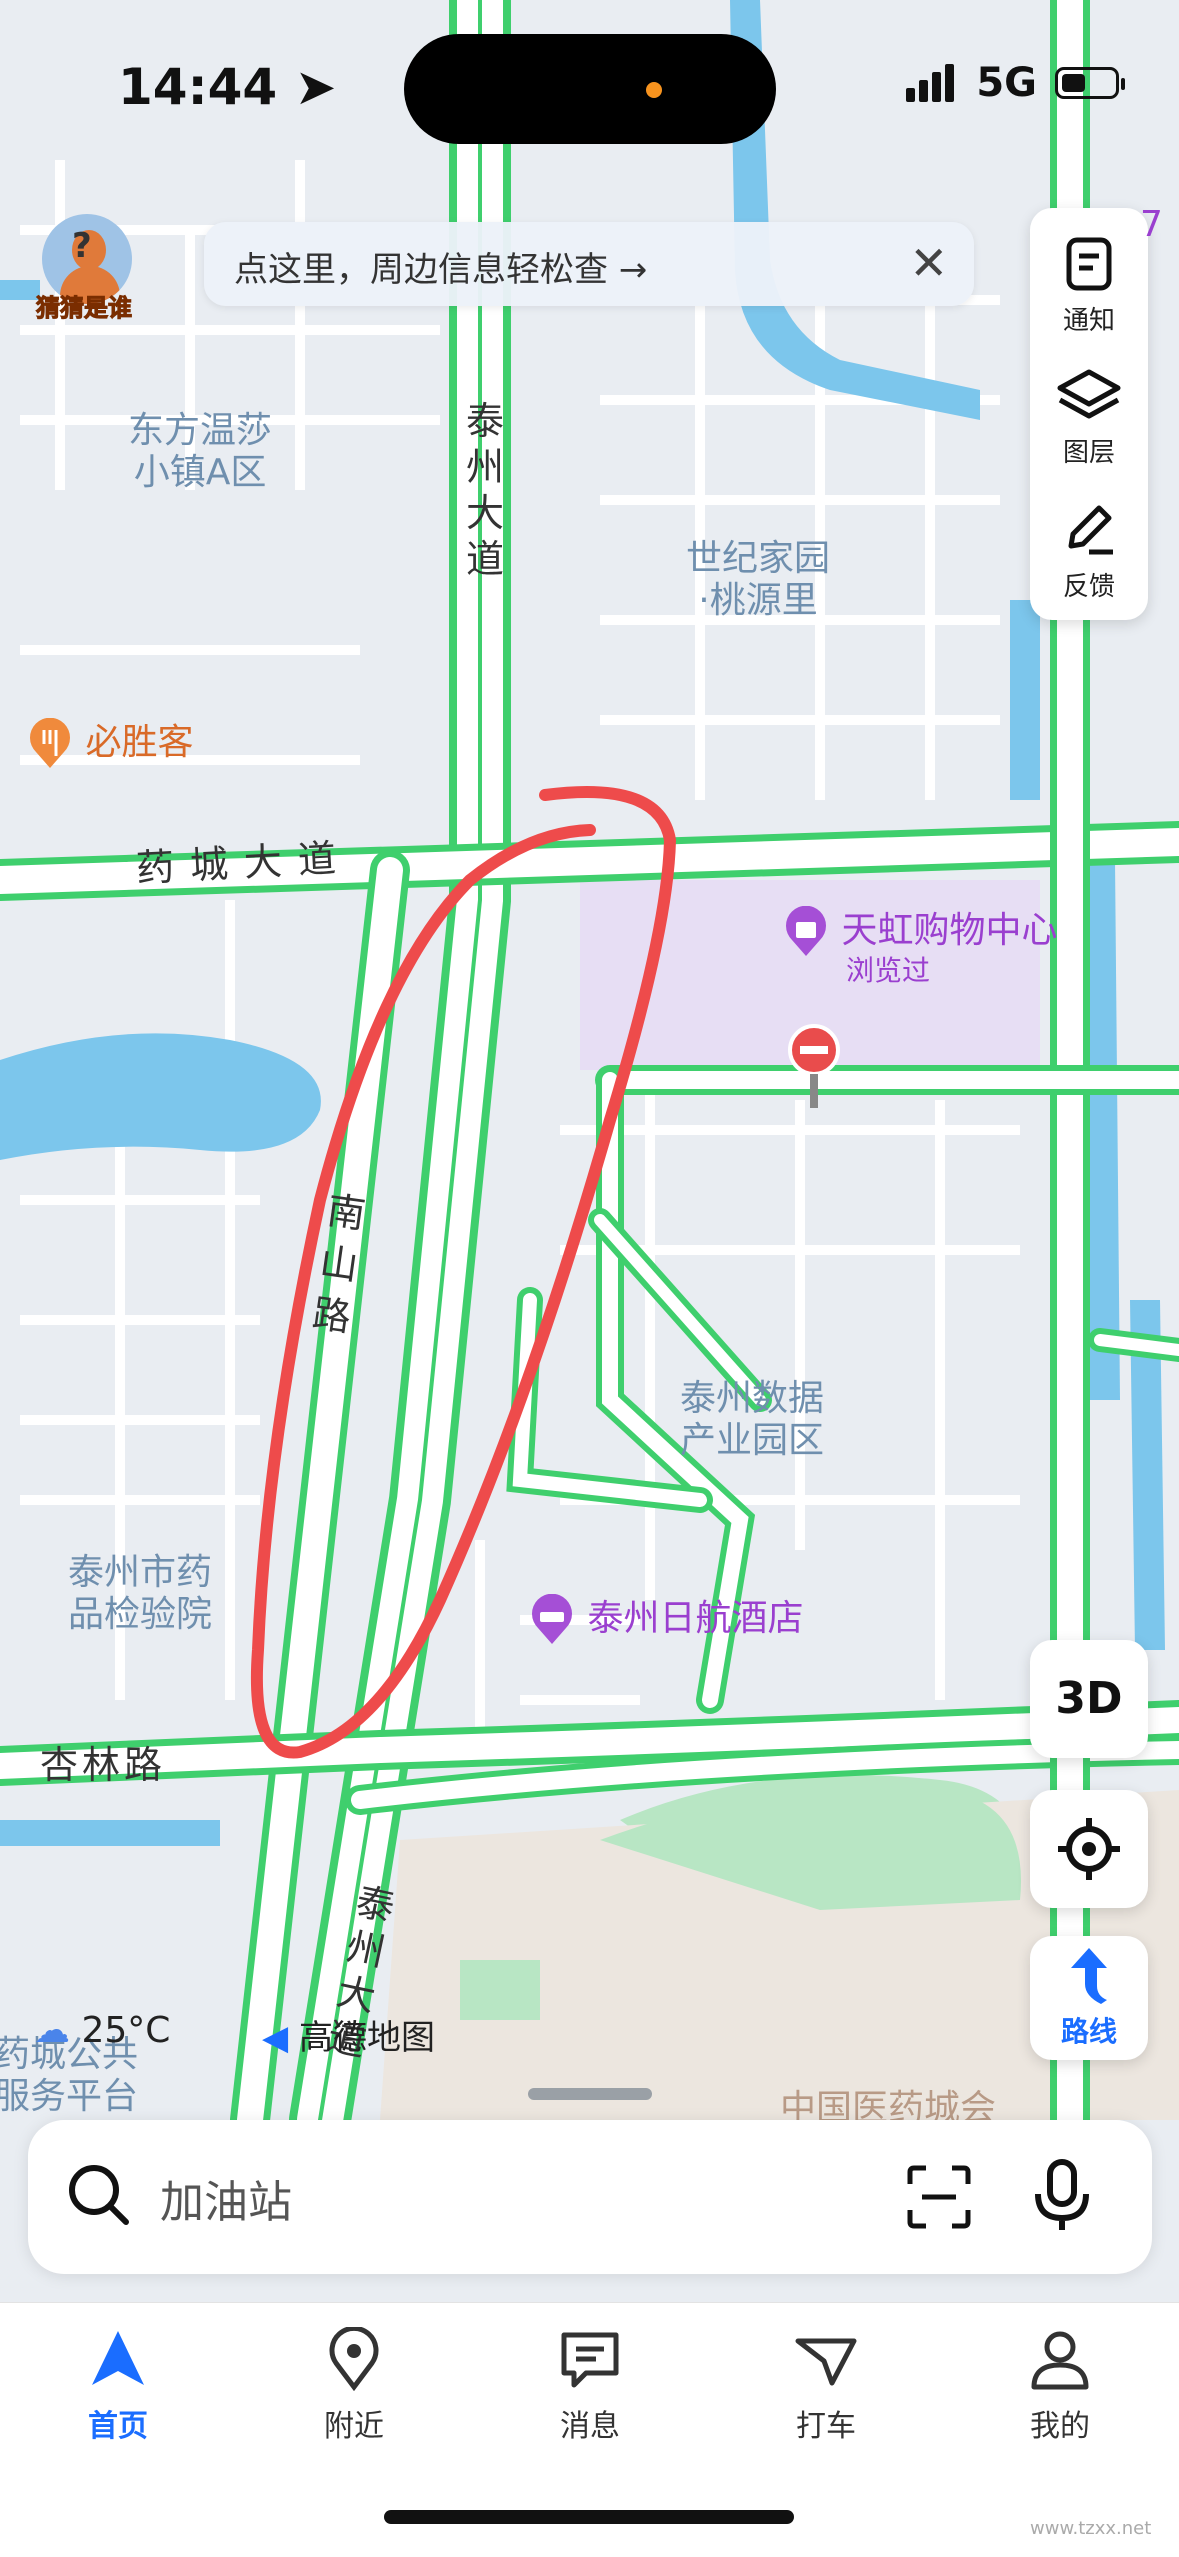  I want to click on tab-home: 首页, so click(118, 2386).